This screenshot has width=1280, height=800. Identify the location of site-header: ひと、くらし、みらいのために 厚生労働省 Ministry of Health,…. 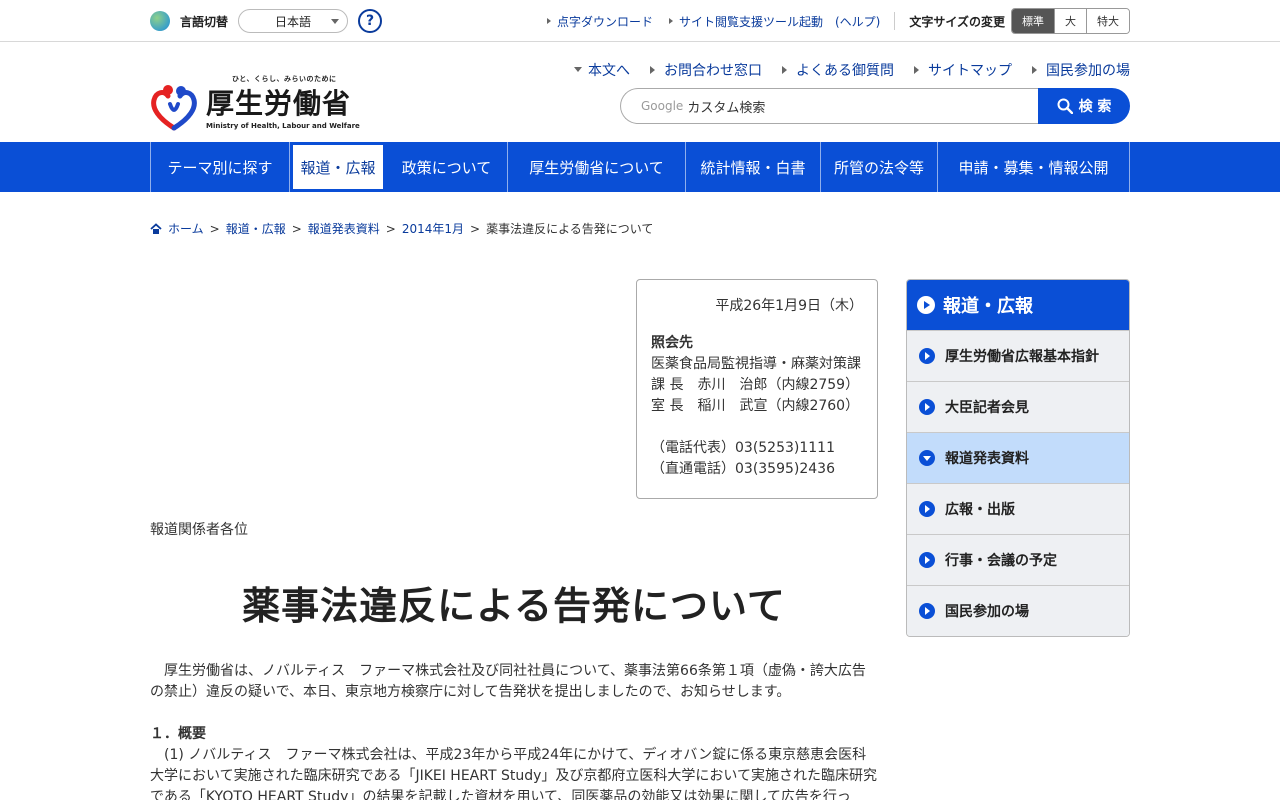
(640, 92).